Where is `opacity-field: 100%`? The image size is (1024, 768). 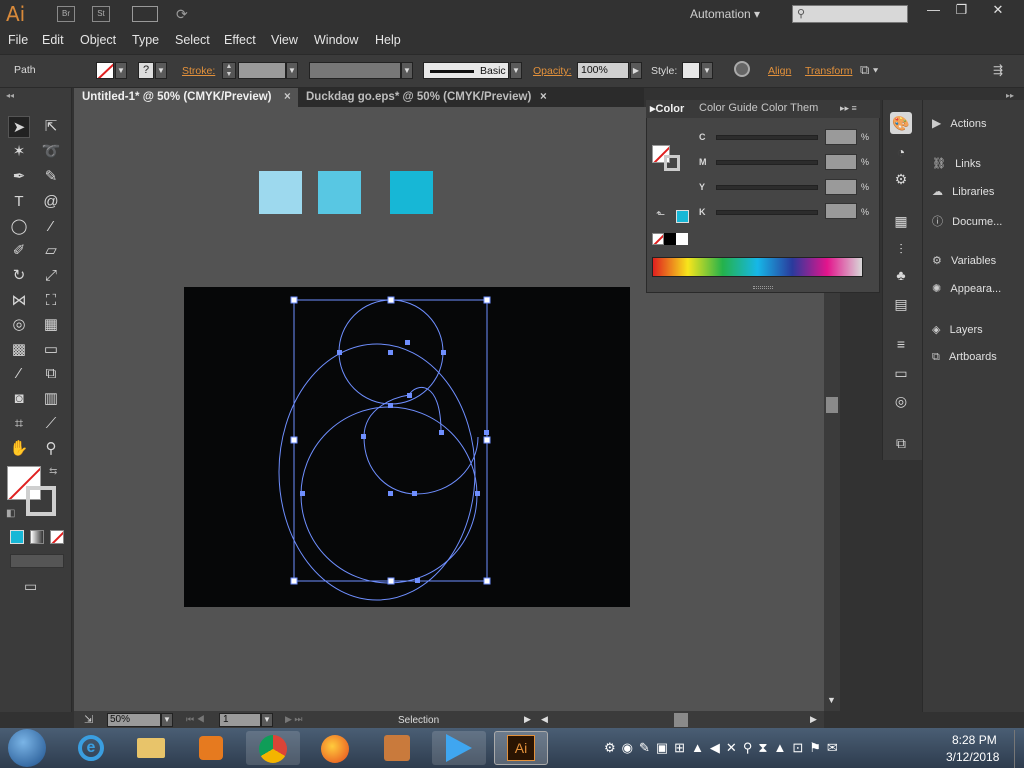 opacity-field: 100% is located at coordinates (603, 70).